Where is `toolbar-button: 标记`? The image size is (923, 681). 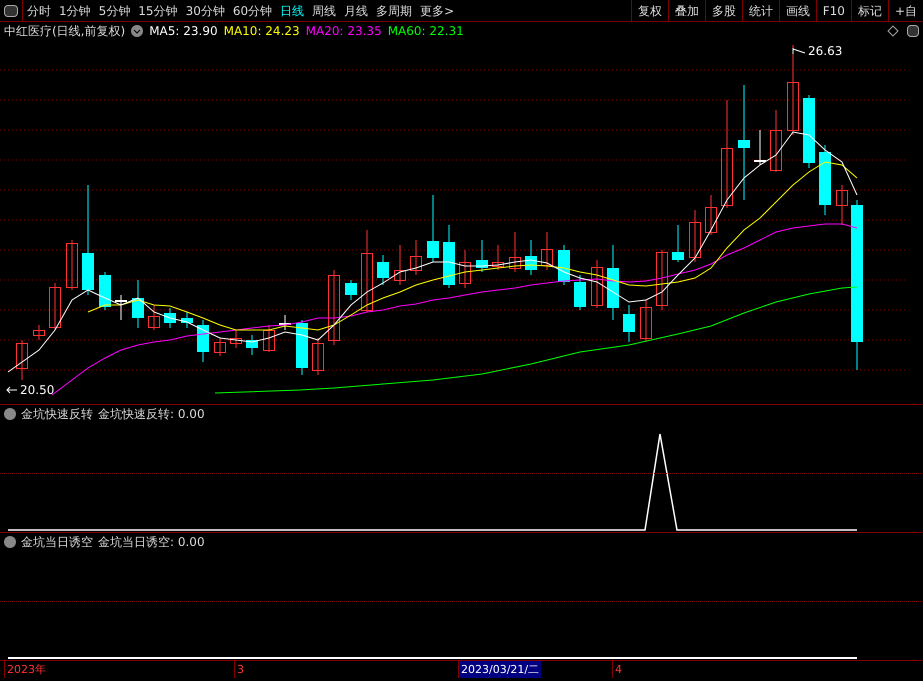
toolbar-button: 标记 is located at coordinates (869, 10).